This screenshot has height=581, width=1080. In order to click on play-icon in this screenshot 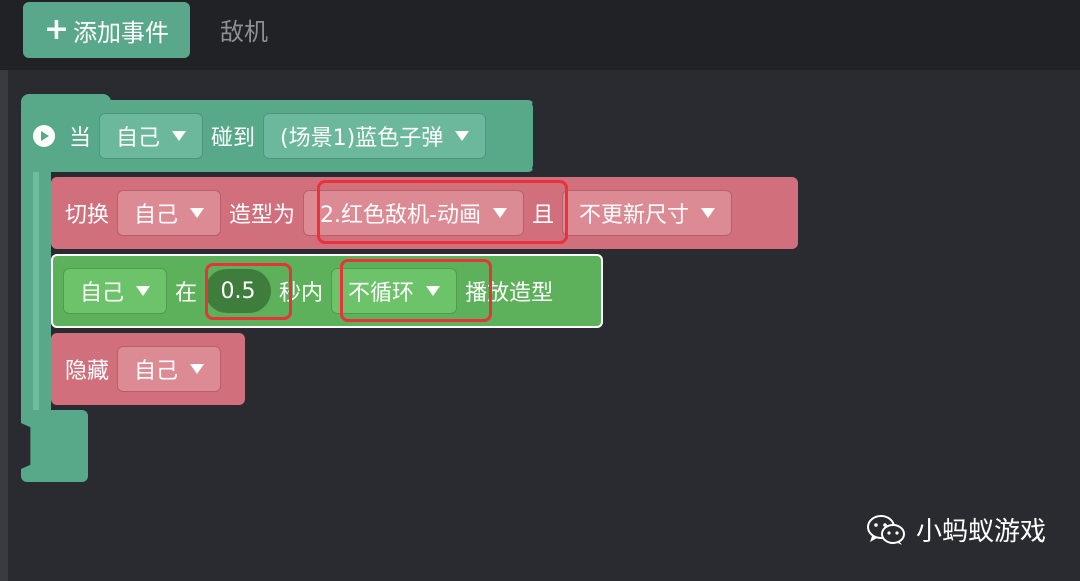, I will do `click(44, 136)`.